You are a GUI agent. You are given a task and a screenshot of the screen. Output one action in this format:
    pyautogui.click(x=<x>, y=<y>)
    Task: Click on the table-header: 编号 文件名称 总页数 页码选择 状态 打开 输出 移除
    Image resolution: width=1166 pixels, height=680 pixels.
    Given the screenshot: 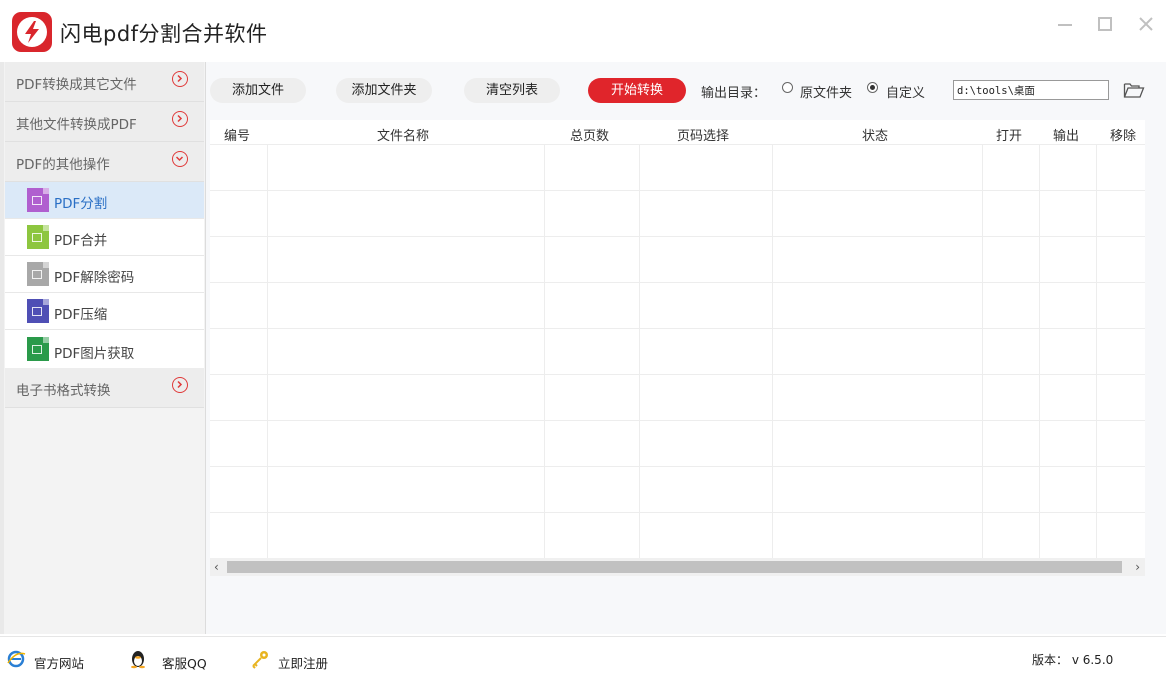 What is the action you would take?
    pyautogui.click(x=677, y=132)
    